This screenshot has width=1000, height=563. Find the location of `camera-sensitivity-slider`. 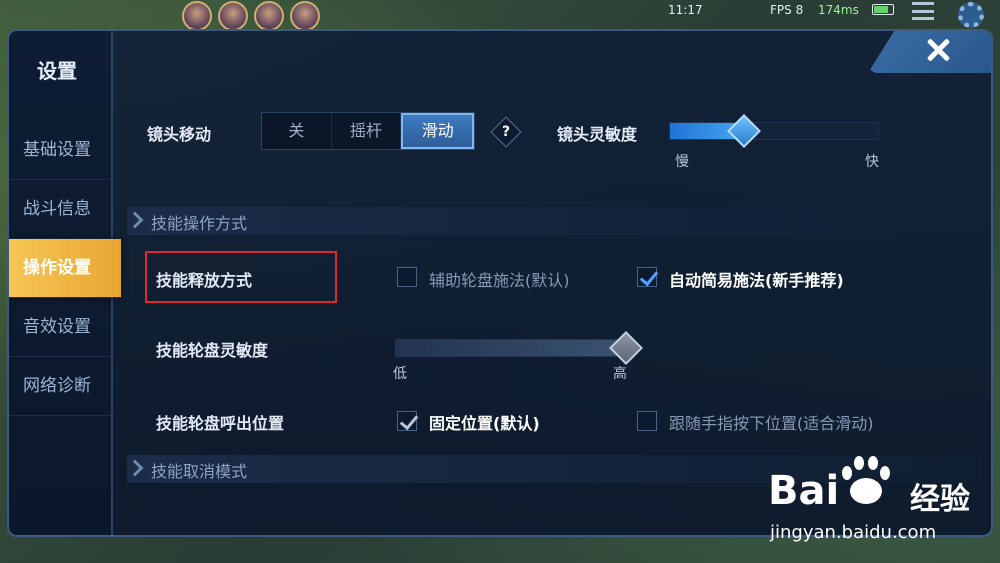

camera-sensitivity-slider is located at coordinates (774, 131).